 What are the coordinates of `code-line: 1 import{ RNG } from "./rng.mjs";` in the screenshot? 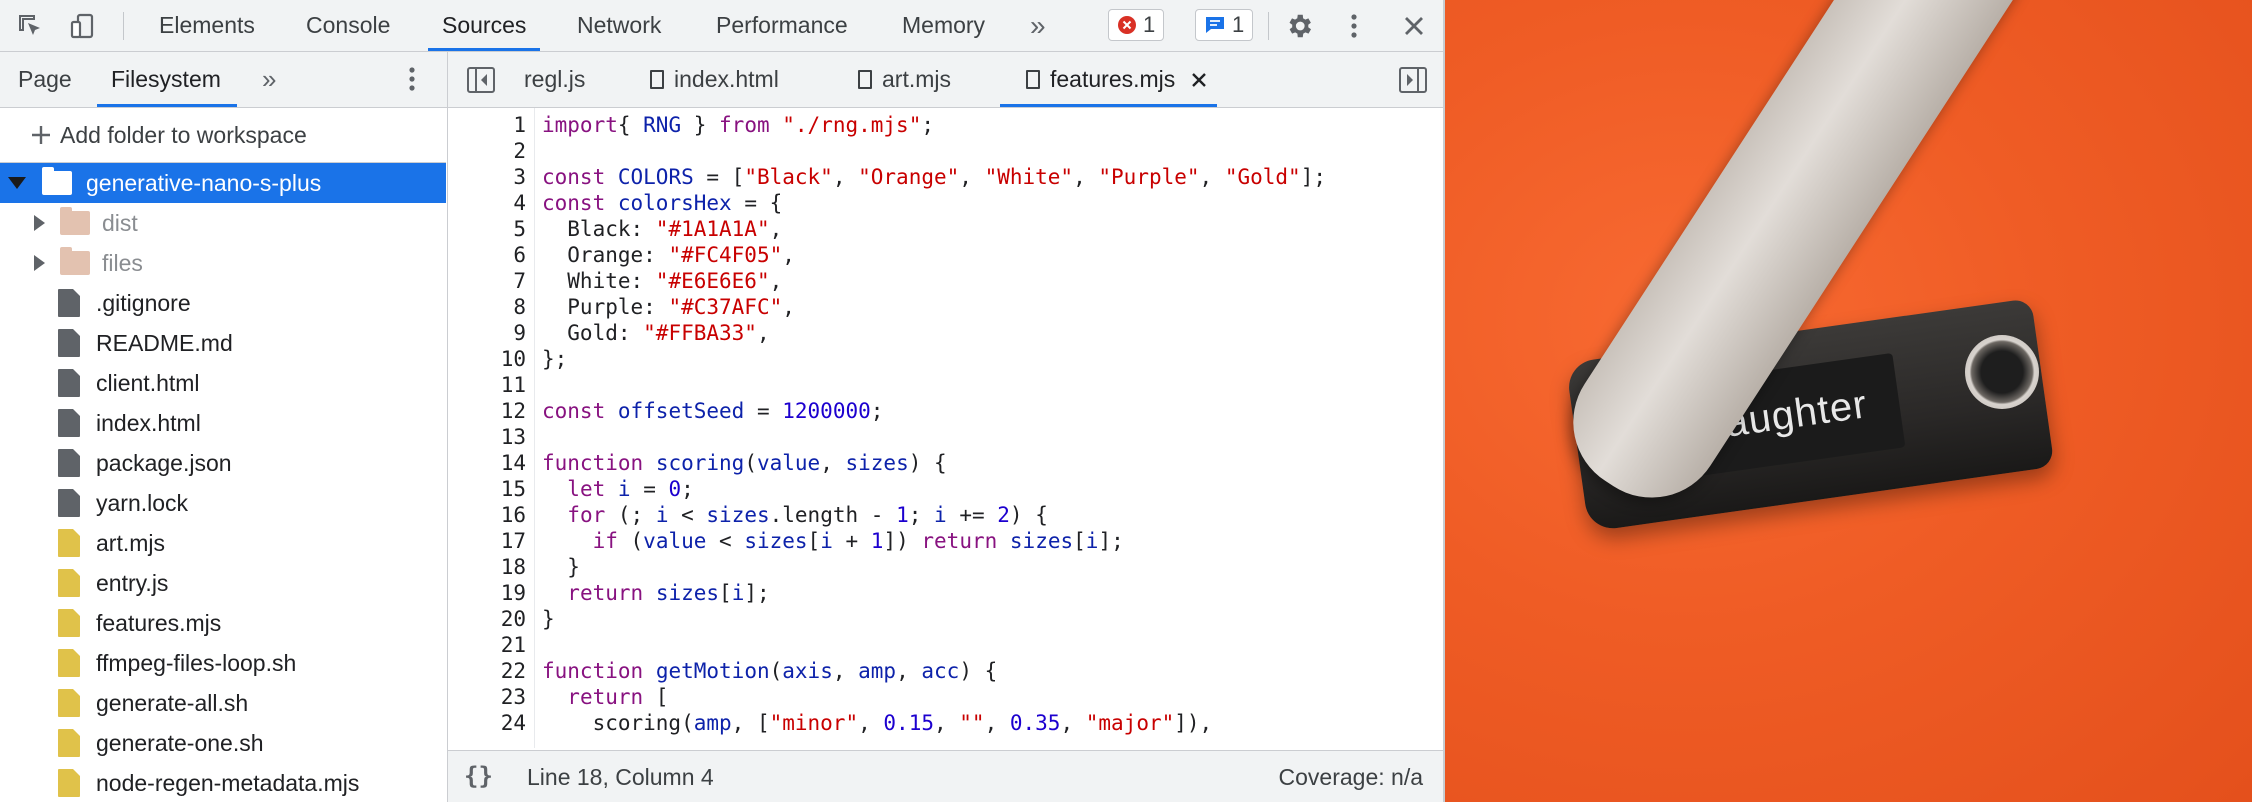 It's located at (945, 125).